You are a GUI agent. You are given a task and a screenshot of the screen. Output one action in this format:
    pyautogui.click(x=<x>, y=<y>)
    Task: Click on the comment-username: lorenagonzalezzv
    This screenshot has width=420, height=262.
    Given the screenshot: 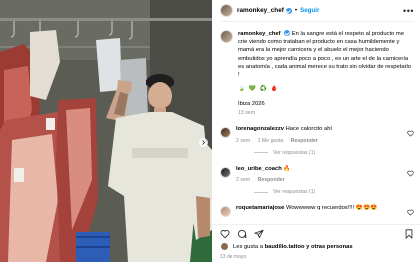 What is the action you would take?
    pyautogui.click(x=260, y=129)
    